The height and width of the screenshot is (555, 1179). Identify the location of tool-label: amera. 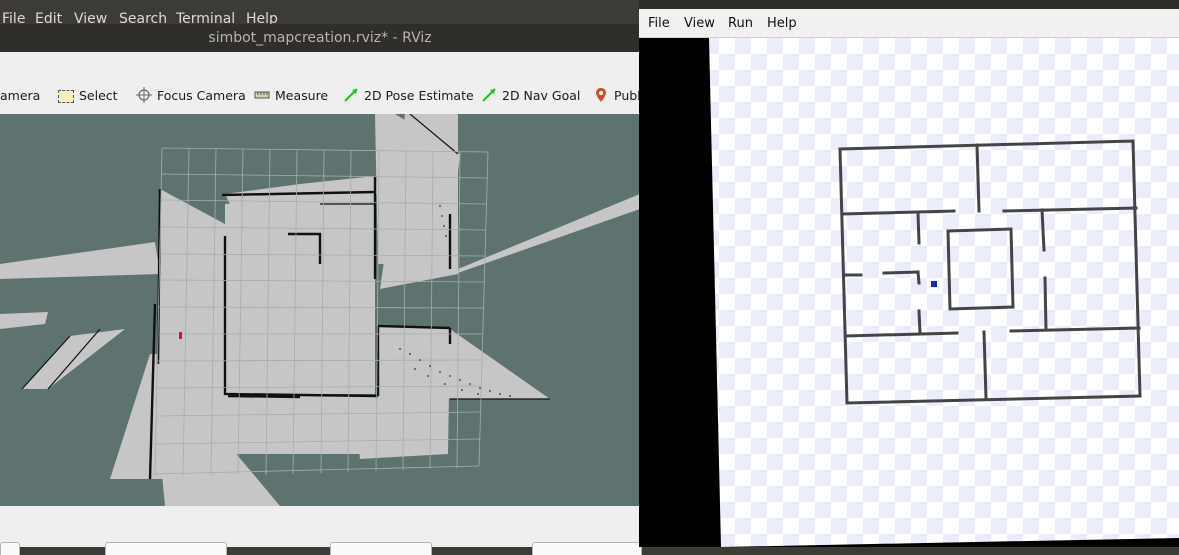
(20, 95).